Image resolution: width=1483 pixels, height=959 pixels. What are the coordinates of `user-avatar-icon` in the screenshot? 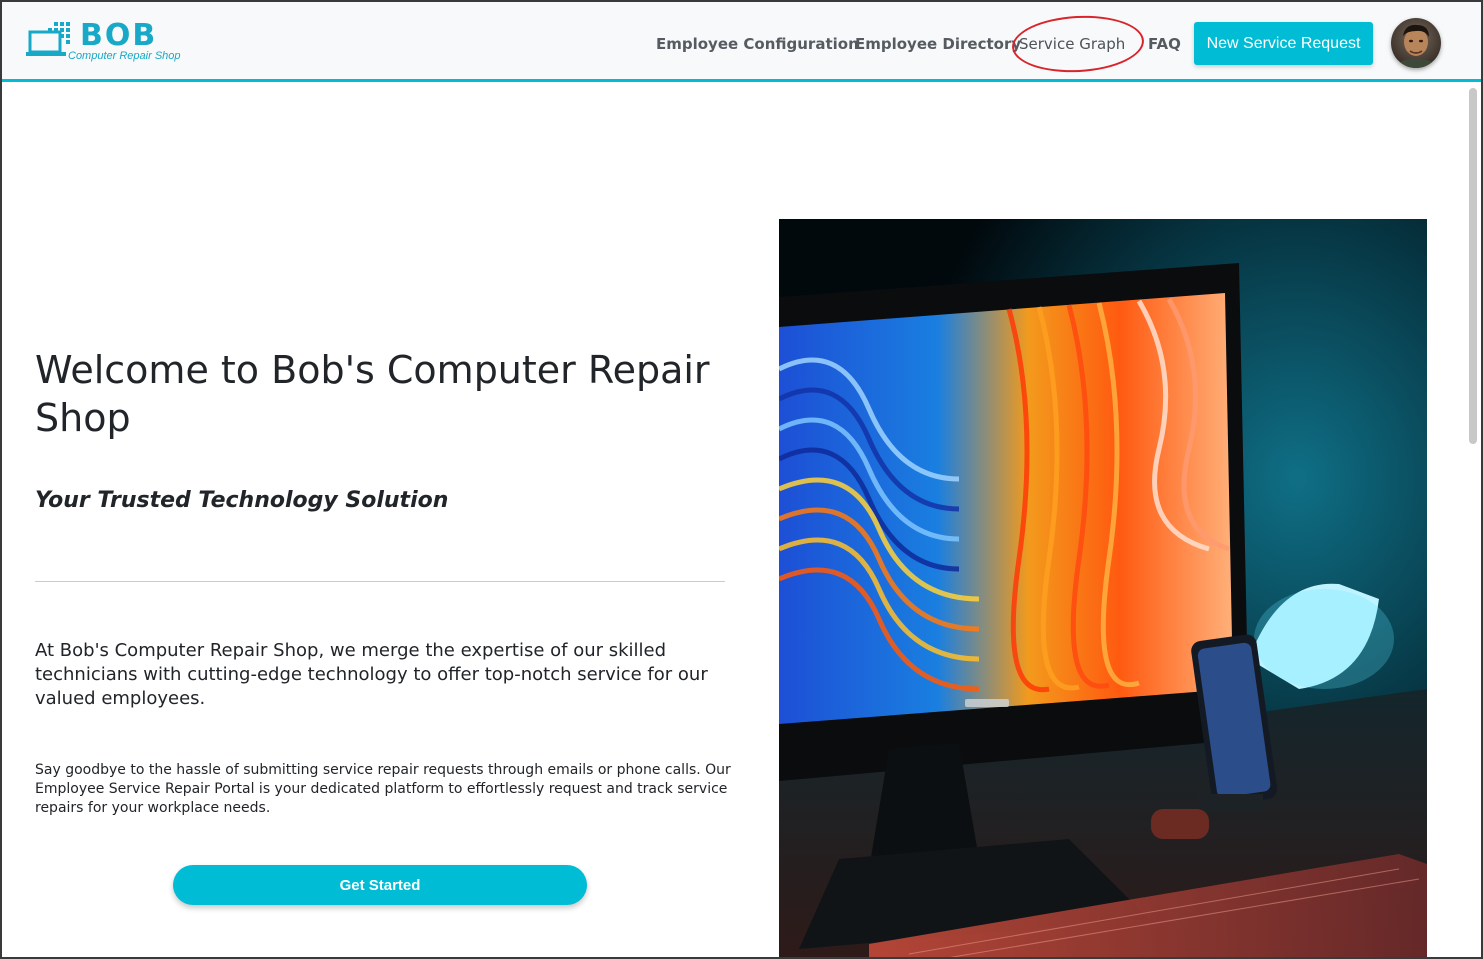 It's located at (1416, 43).